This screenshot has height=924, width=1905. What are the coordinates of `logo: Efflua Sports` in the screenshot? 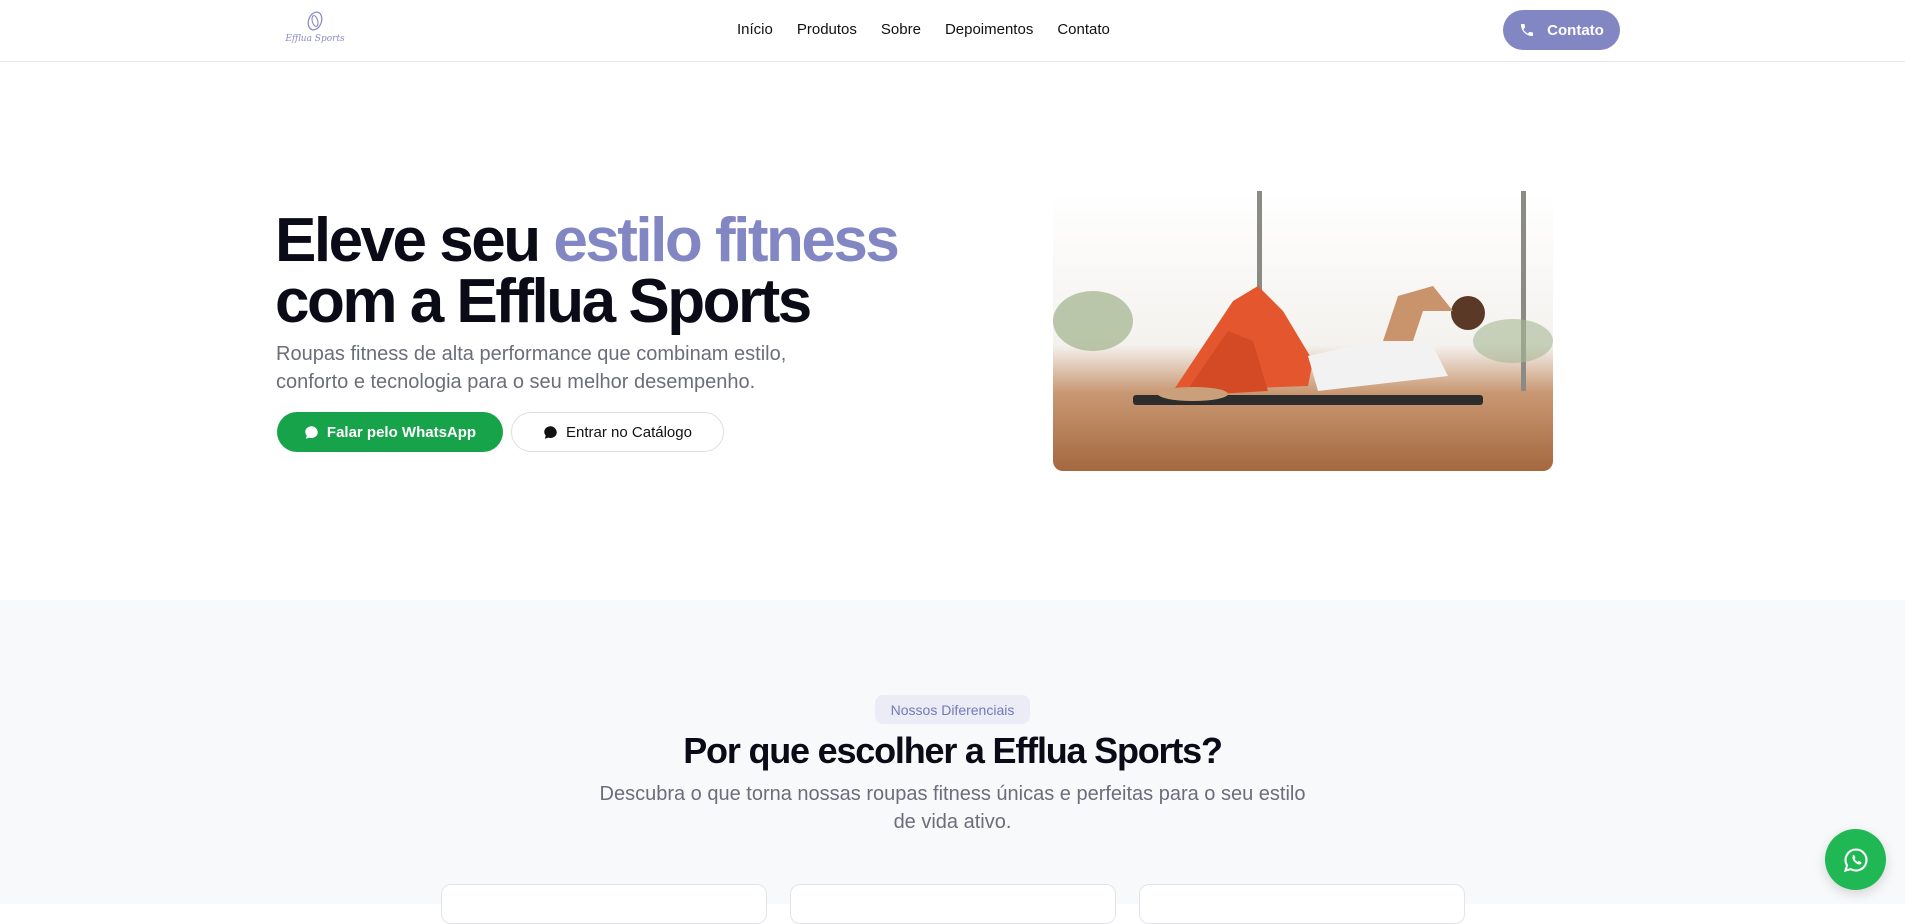 It's located at (315, 31).